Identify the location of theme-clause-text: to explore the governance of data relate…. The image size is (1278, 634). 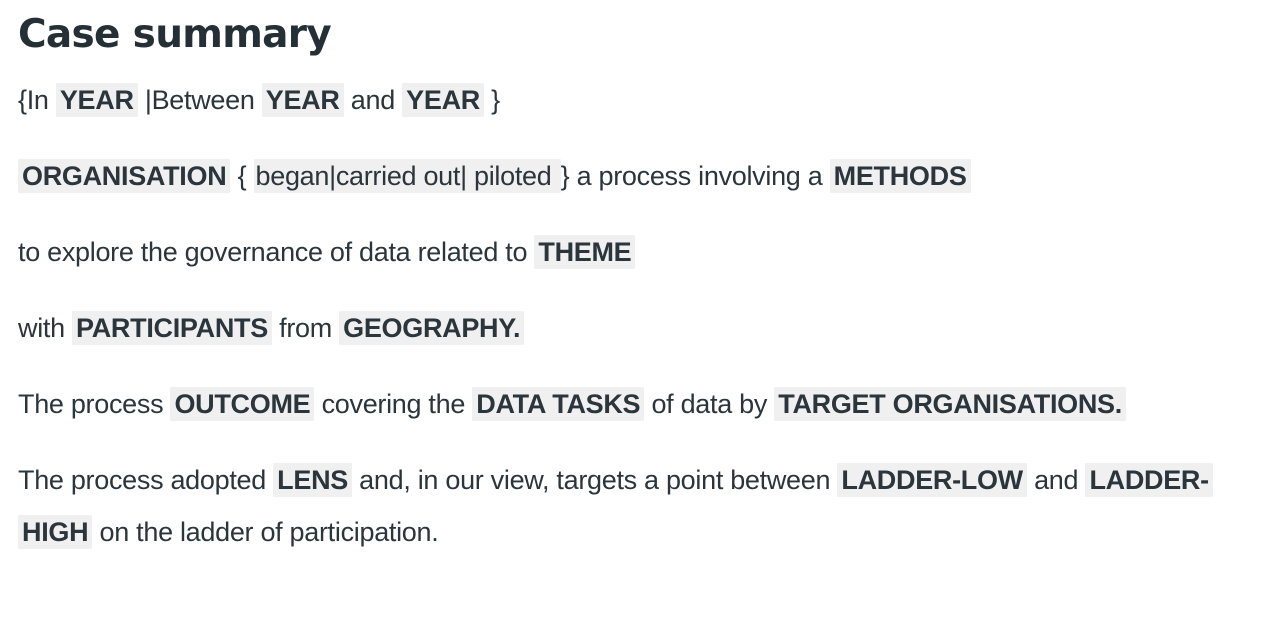
(276, 252).